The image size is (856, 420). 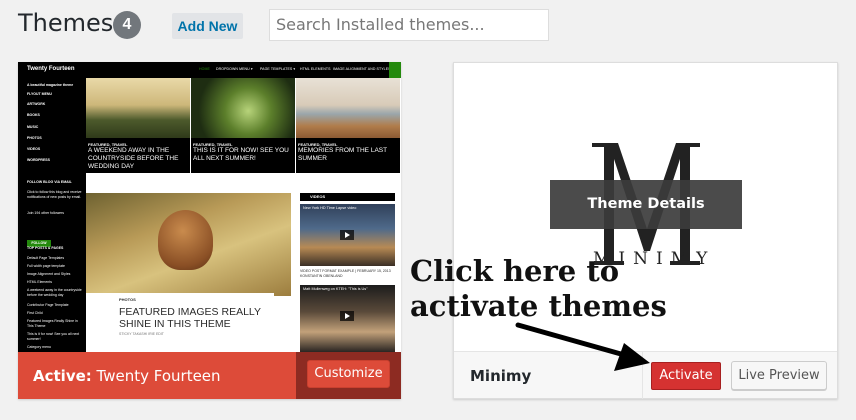 What do you see at coordinates (348, 108) in the screenshot?
I see `featured-image-pier` at bounding box center [348, 108].